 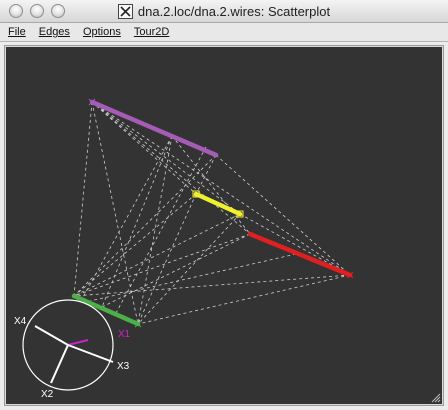 What do you see at coordinates (17, 32) in the screenshot?
I see `menu-file: File` at bounding box center [17, 32].